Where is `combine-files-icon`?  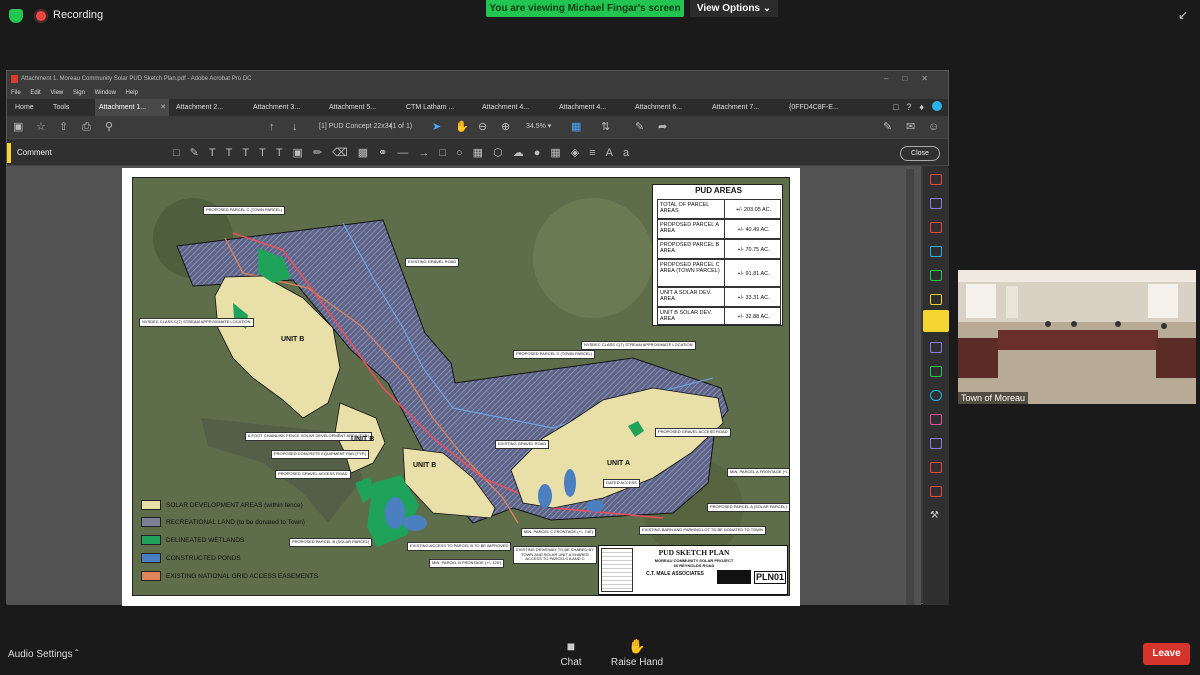
combine-files-icon is located at coordinates (936, 203).